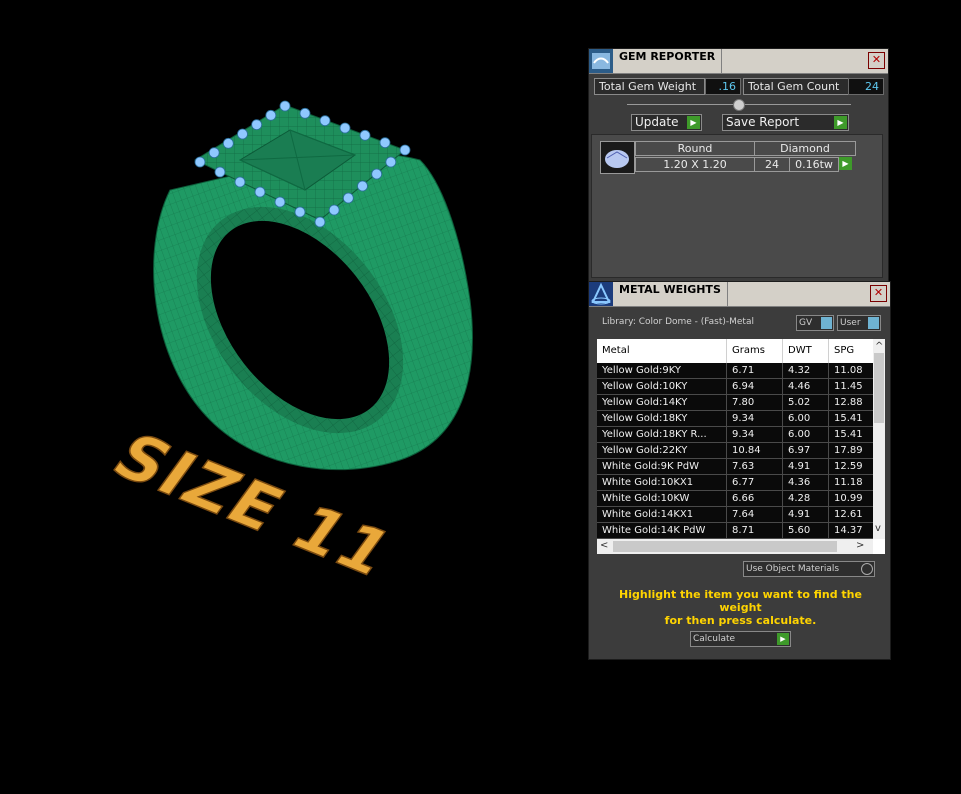 This screenshot has height=794, width=961. Describe the element at coordinates (736, 435) in the screenshot. I see `table-row: Yellow Gold:18KY R... 9.34 6.00 15.41` at that location.